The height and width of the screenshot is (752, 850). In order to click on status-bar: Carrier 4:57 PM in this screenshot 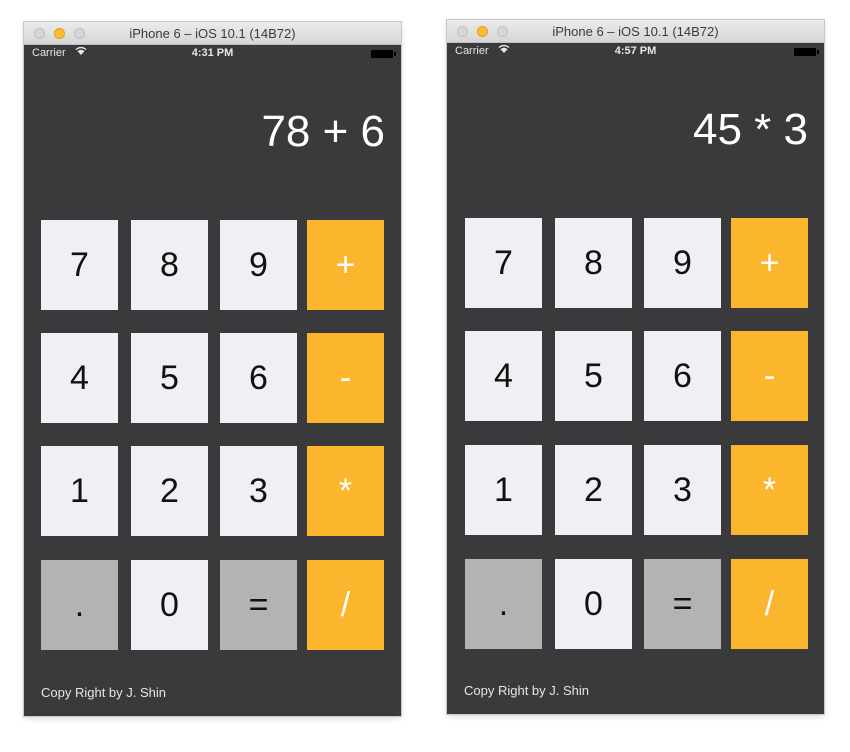, I will do `click(635, 52)`.